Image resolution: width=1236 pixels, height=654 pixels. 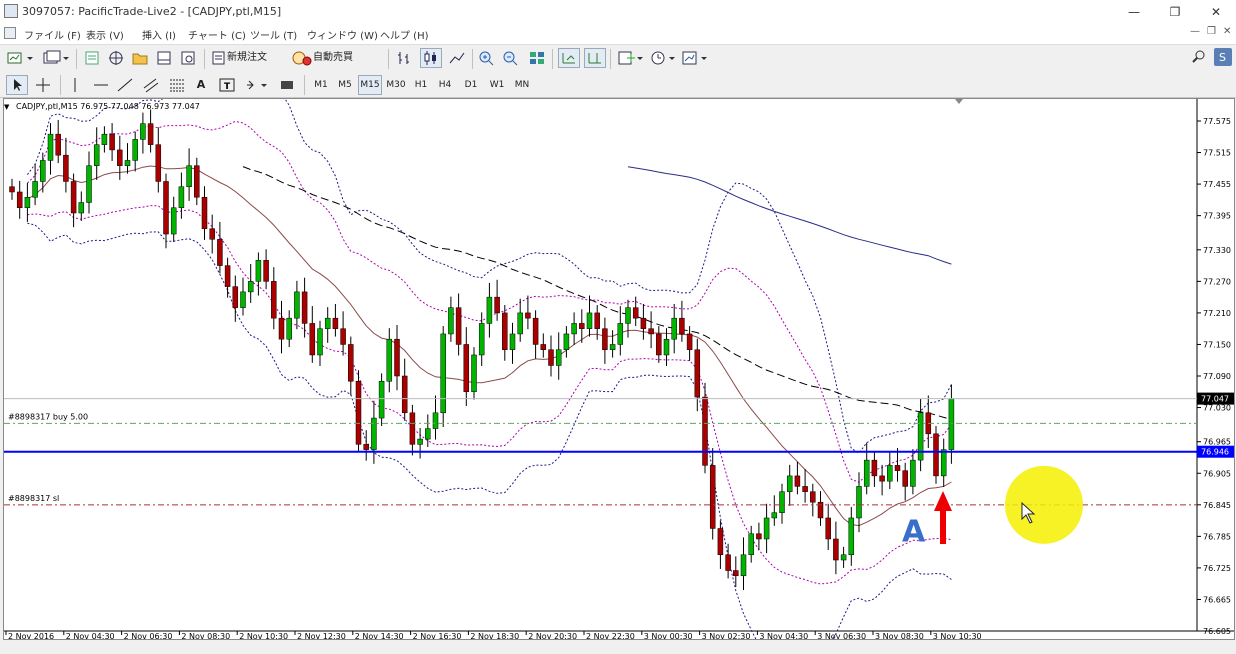 What do you see at coordinates (1217, 408) in the screenshot?
I see `y-tick-label: 77.030` at bounding box center [1217, 408].